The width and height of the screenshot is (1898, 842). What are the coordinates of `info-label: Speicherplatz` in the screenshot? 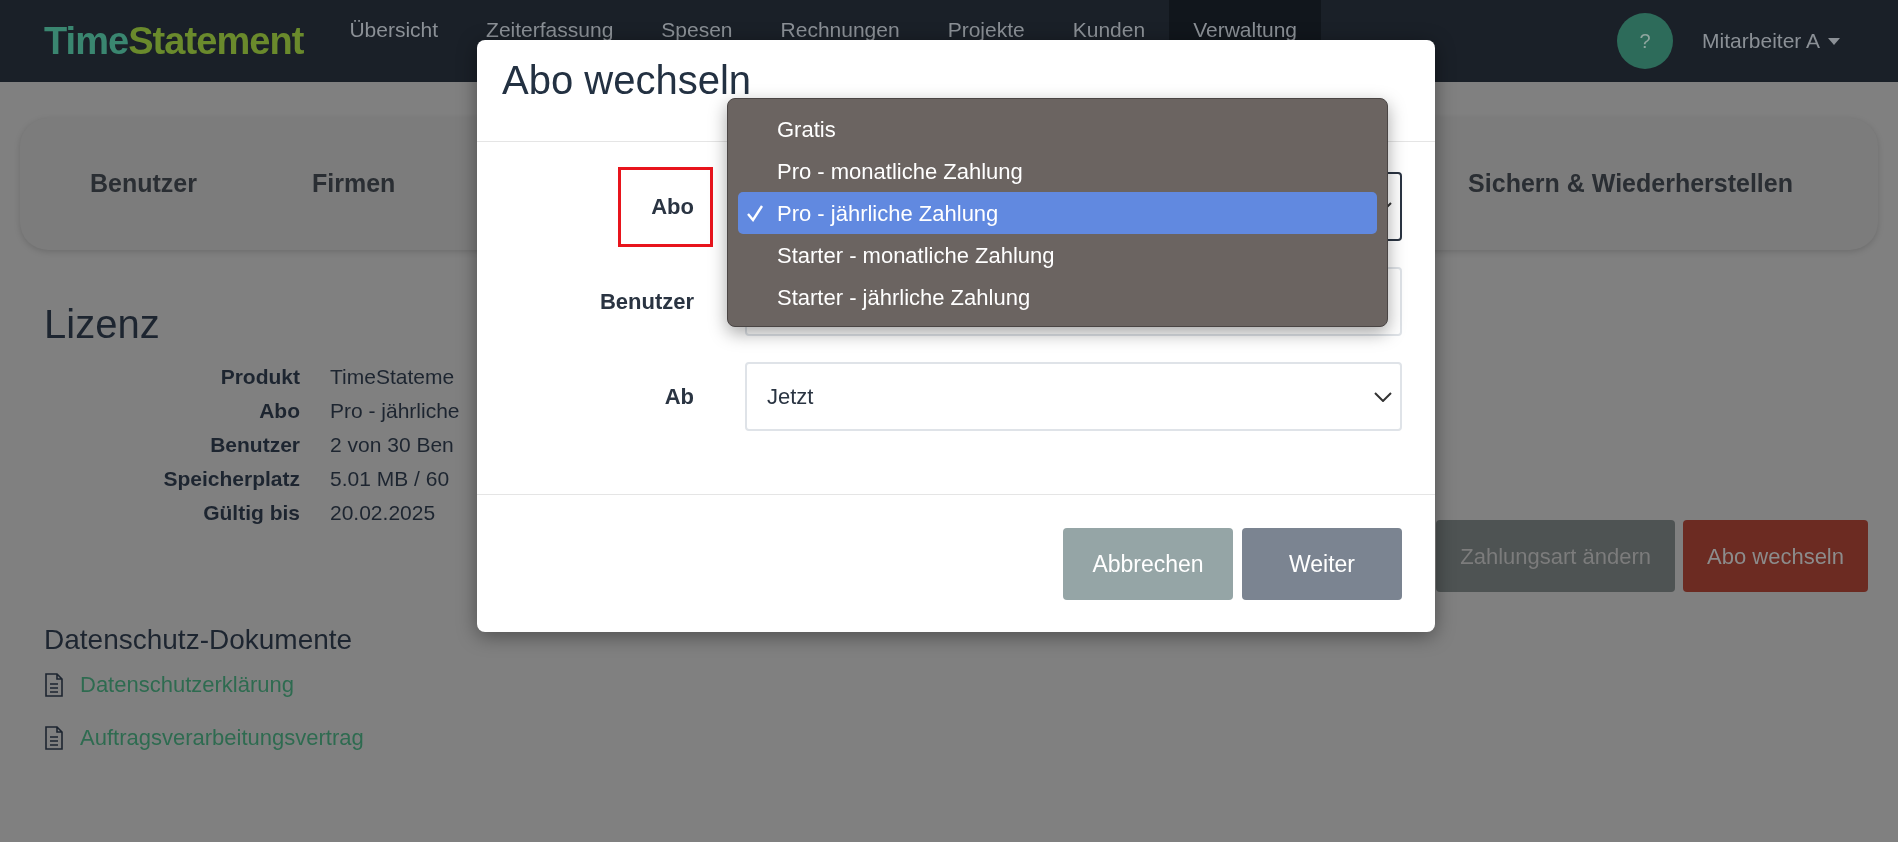 It's located at (231, 479).